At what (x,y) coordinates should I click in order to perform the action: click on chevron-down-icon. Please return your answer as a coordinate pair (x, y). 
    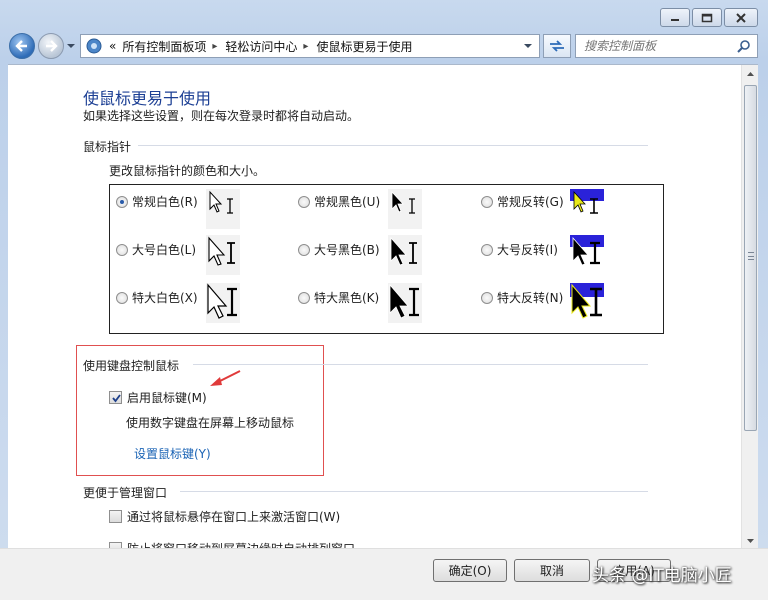
    Looking at the image, I should click on (750, 540).